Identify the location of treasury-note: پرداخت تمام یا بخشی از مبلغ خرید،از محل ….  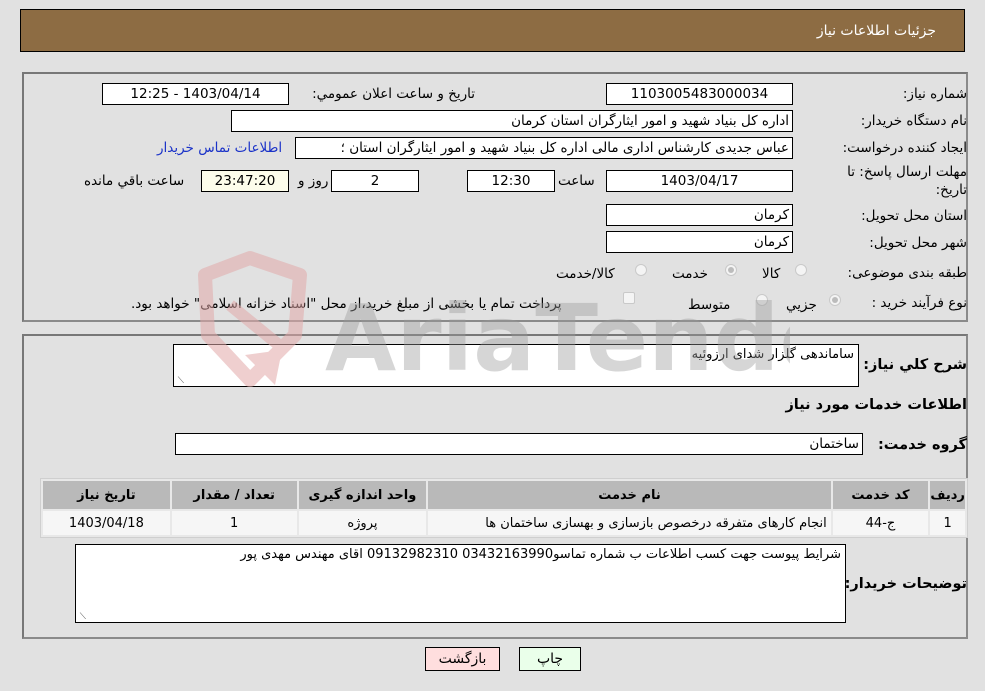
(346, 304).